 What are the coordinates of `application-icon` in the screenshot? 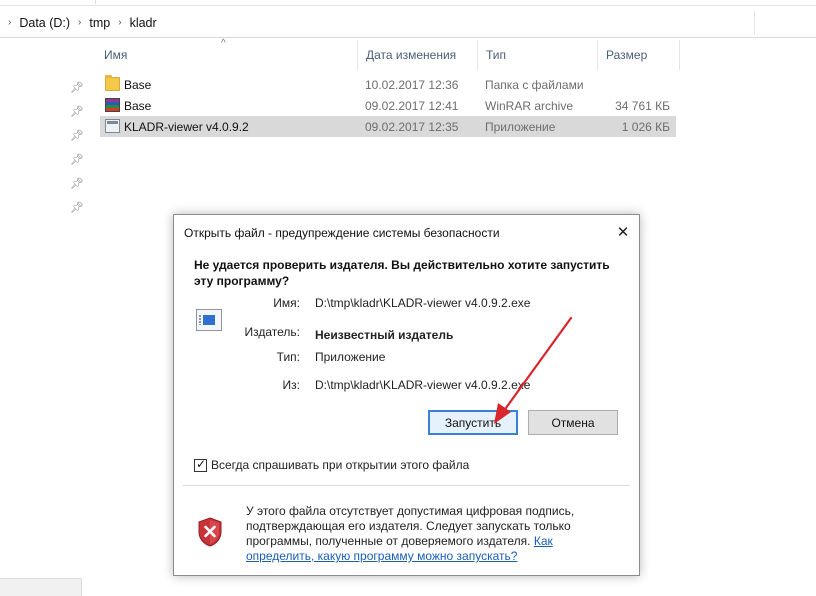 It's located at (112, 126).